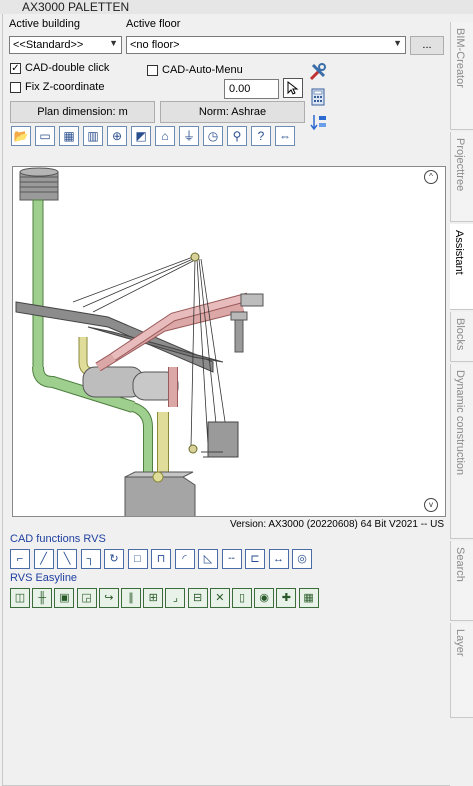 This screenshot has width=473, height=786. What do you see at coordinates (67, 68) in the screenshot?
I see `cad-double-click-label: CAD-double click` at bounding box center [67, 68].